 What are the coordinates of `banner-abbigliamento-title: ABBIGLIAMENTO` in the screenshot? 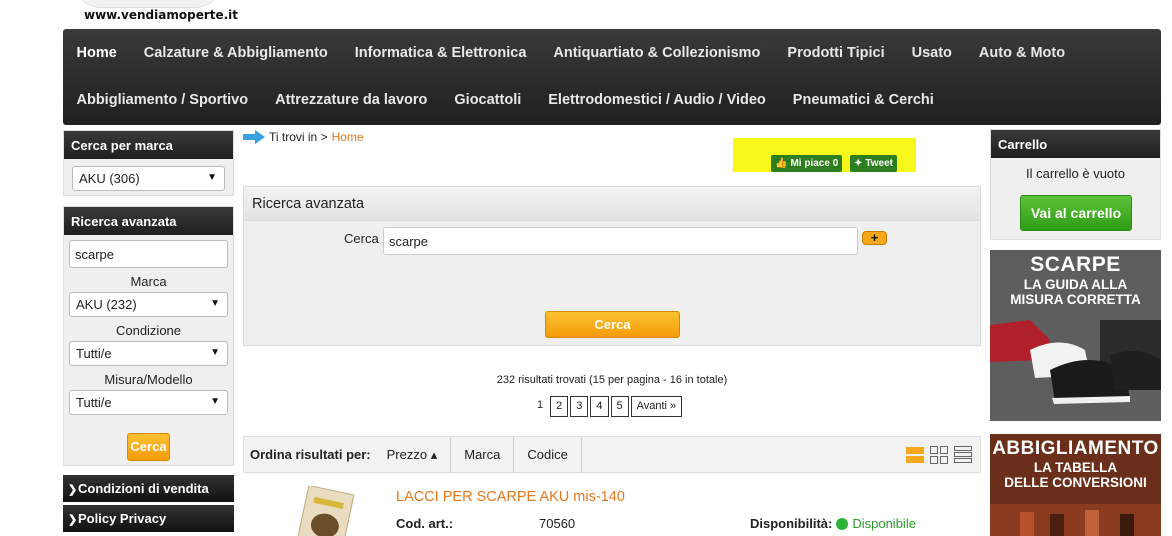 It's located at (1075, 448).